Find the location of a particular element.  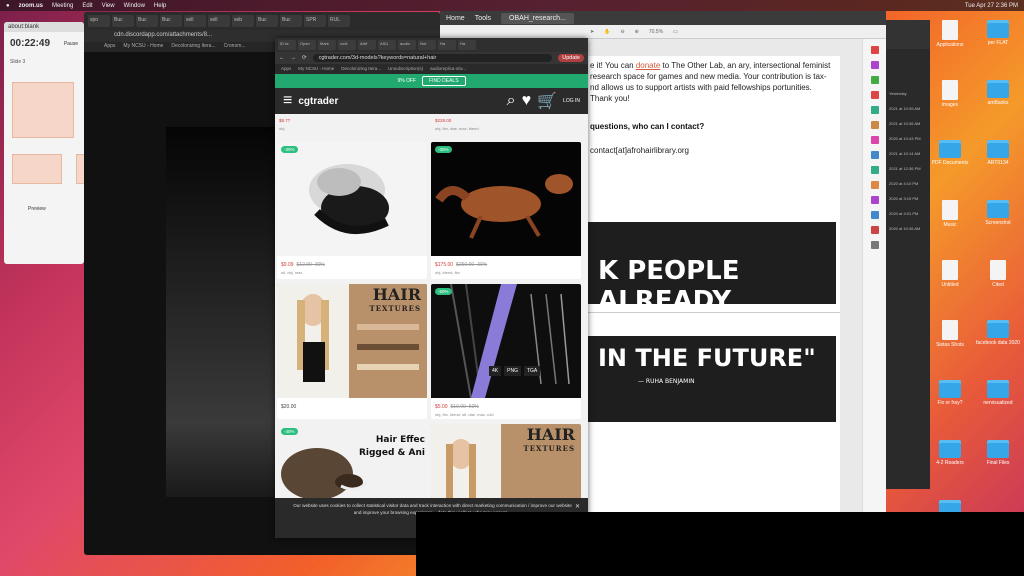

menu-clock: Tue Apr 27 2:36 PM is located at coordinates (991, 6).